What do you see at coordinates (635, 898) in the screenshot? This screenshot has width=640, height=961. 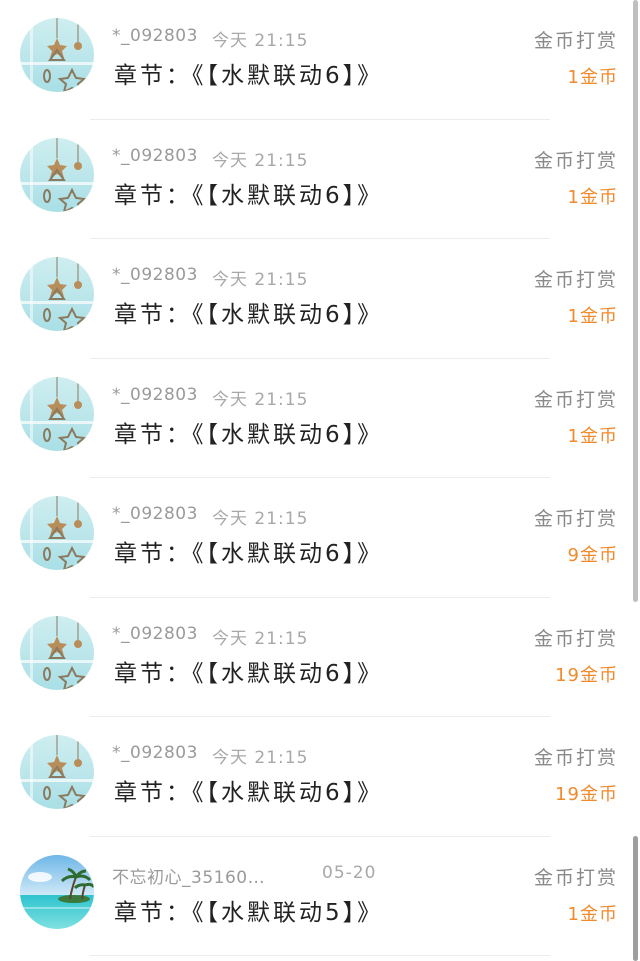 I see `scrollbar-thumb` at bounding box center [635, 898].